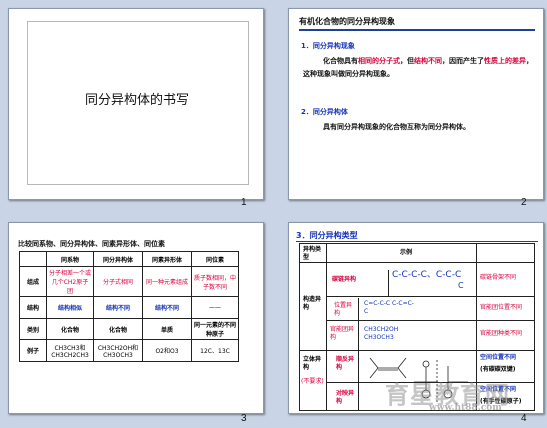 The image size is (547, 428). What do you see at coordinates (345, 397) in the screenshot?
I see `mirror-isomer: 对映异构` at bounding box center [345, 397].